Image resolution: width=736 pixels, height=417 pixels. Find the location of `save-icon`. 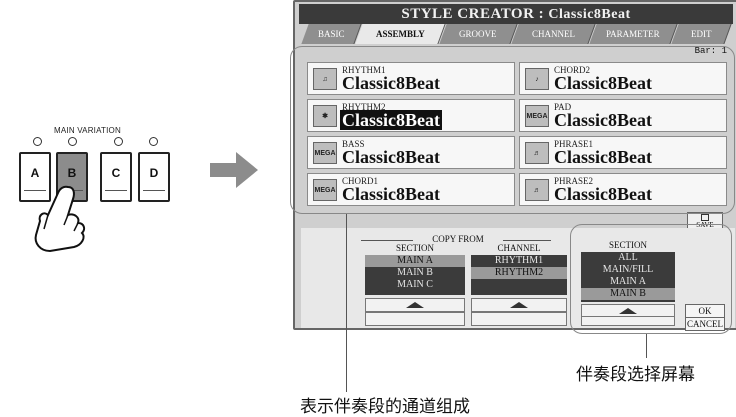

save-icon is located at coordinates (705, 217).